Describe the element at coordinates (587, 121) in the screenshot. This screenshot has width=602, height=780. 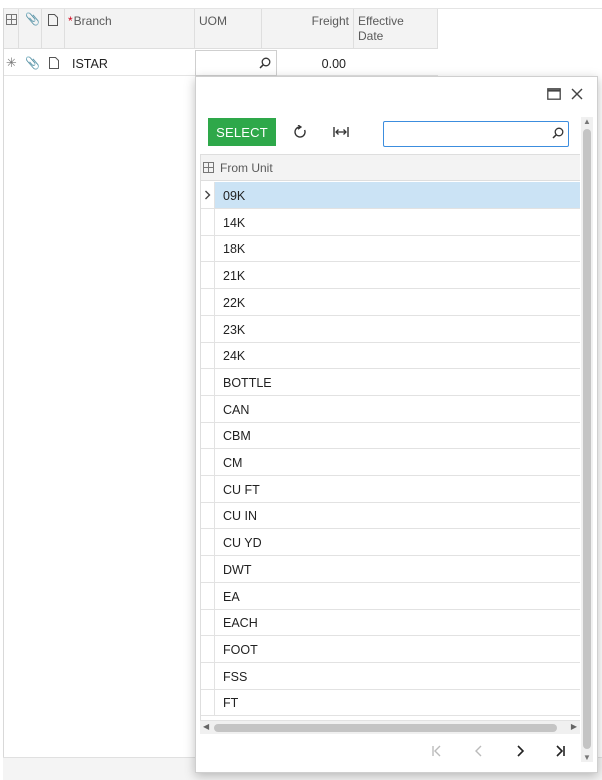
I see `scroll-up-icon: ▲` at that location.